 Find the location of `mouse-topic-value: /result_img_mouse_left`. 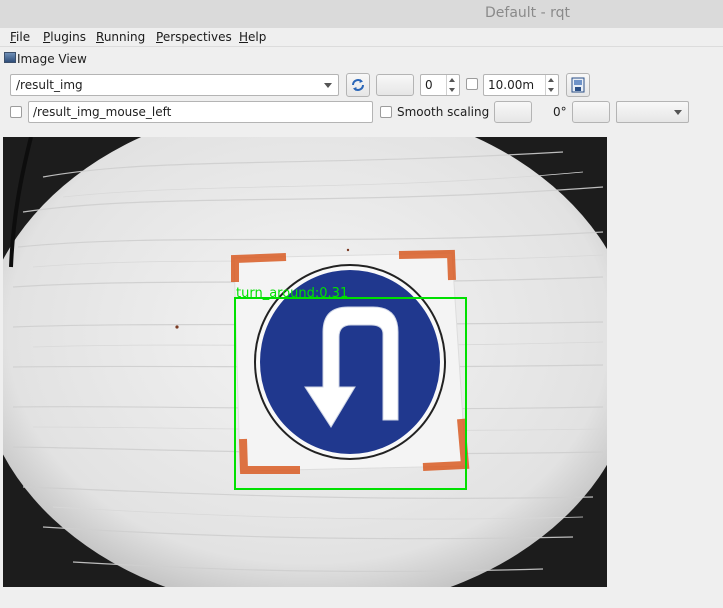

mouse-topic-value: /result_img_mouse_left is located at coordinates (102, 112).